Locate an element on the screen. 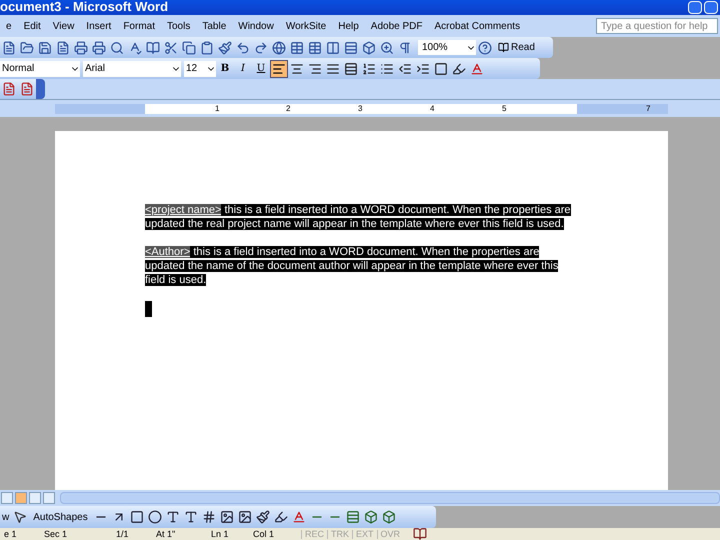  align-left-button is located at coordinates (279, 69).